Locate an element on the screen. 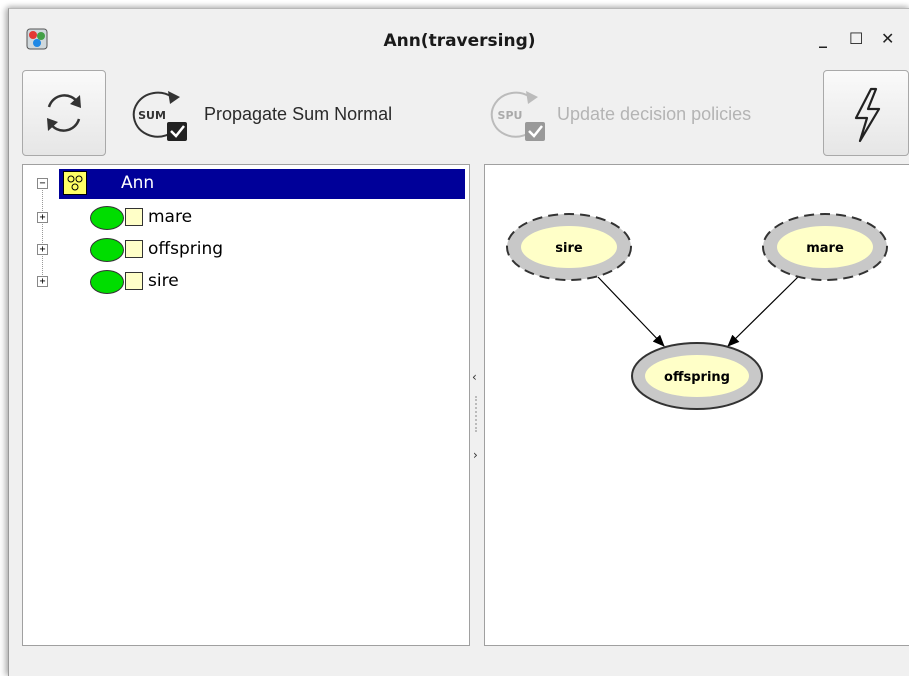 This screenshot has height=676, width=909. title-bar: Ann(traversing) _ ☐ ✕ is located at coordinates (459, 38).